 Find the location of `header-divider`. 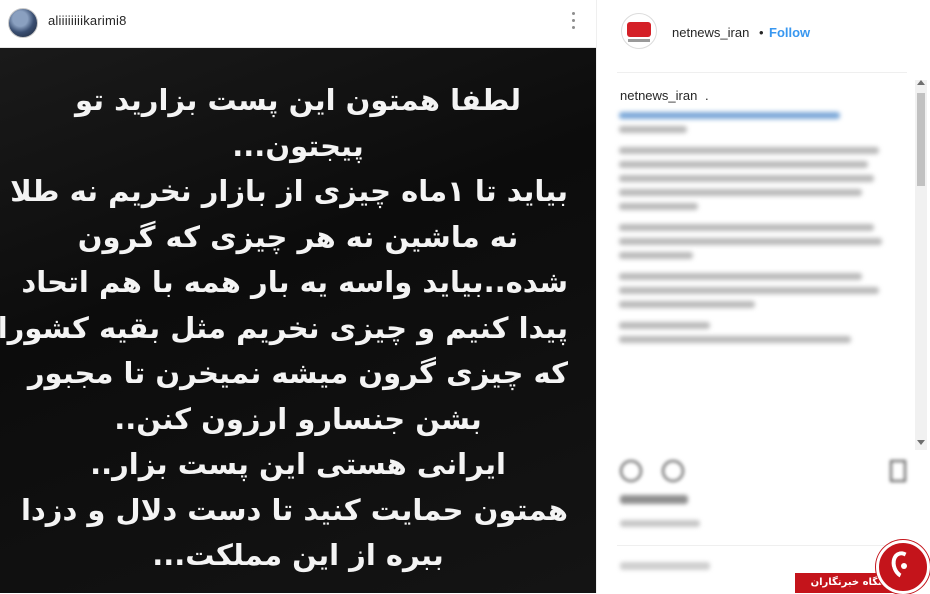

header-divider is located at coordinates (762, 72).